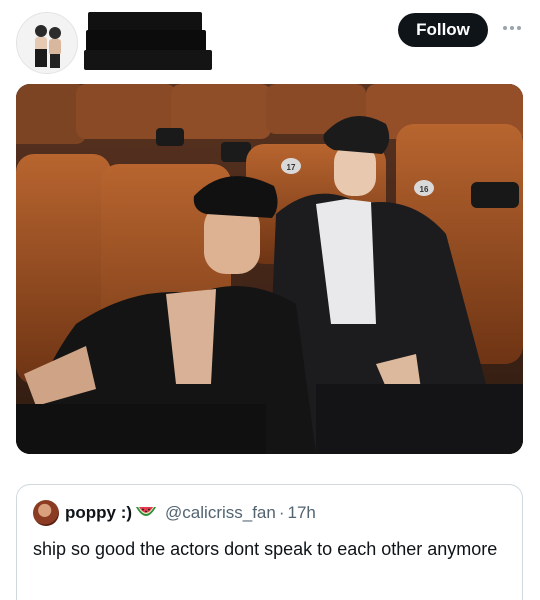  What do you see at coordinates (148, 60) in the screenshot?
I see `redacted-block` at bounding box center [148, 60].